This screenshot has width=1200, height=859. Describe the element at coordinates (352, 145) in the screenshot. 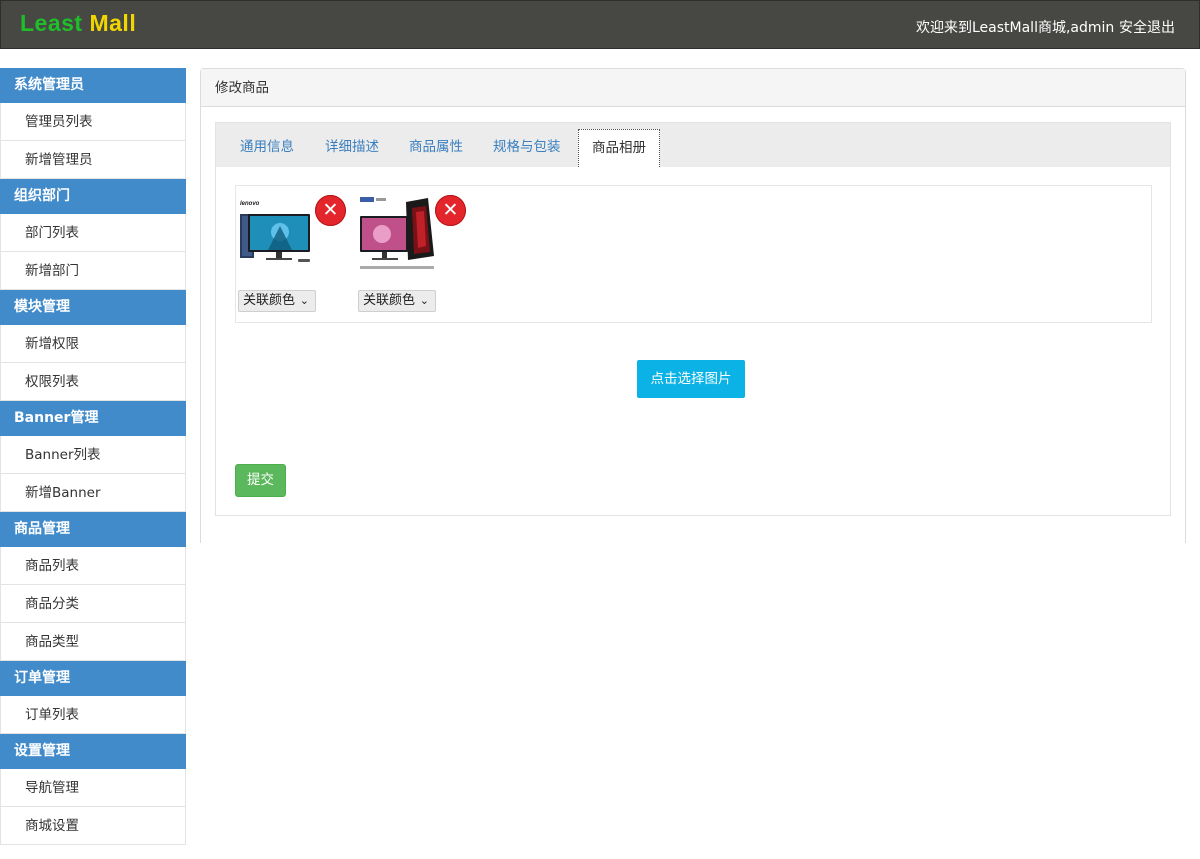

I see `tab-detail-description: 详细描述` at that location.